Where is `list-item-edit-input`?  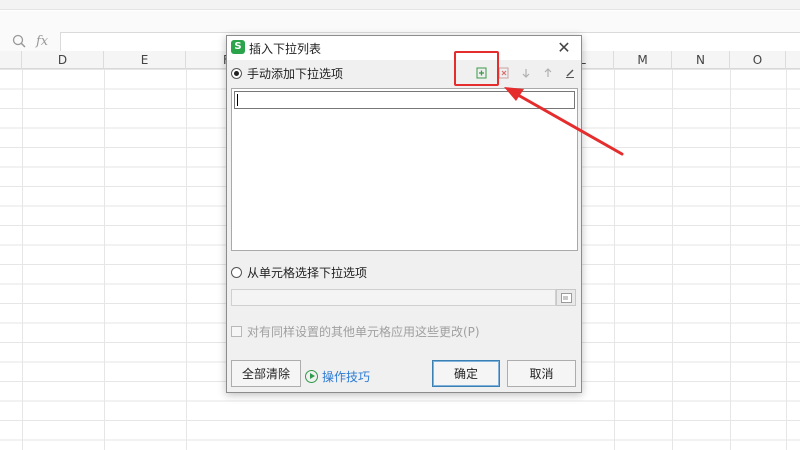
list-item-edit-input is located at coordinates (404, 100).